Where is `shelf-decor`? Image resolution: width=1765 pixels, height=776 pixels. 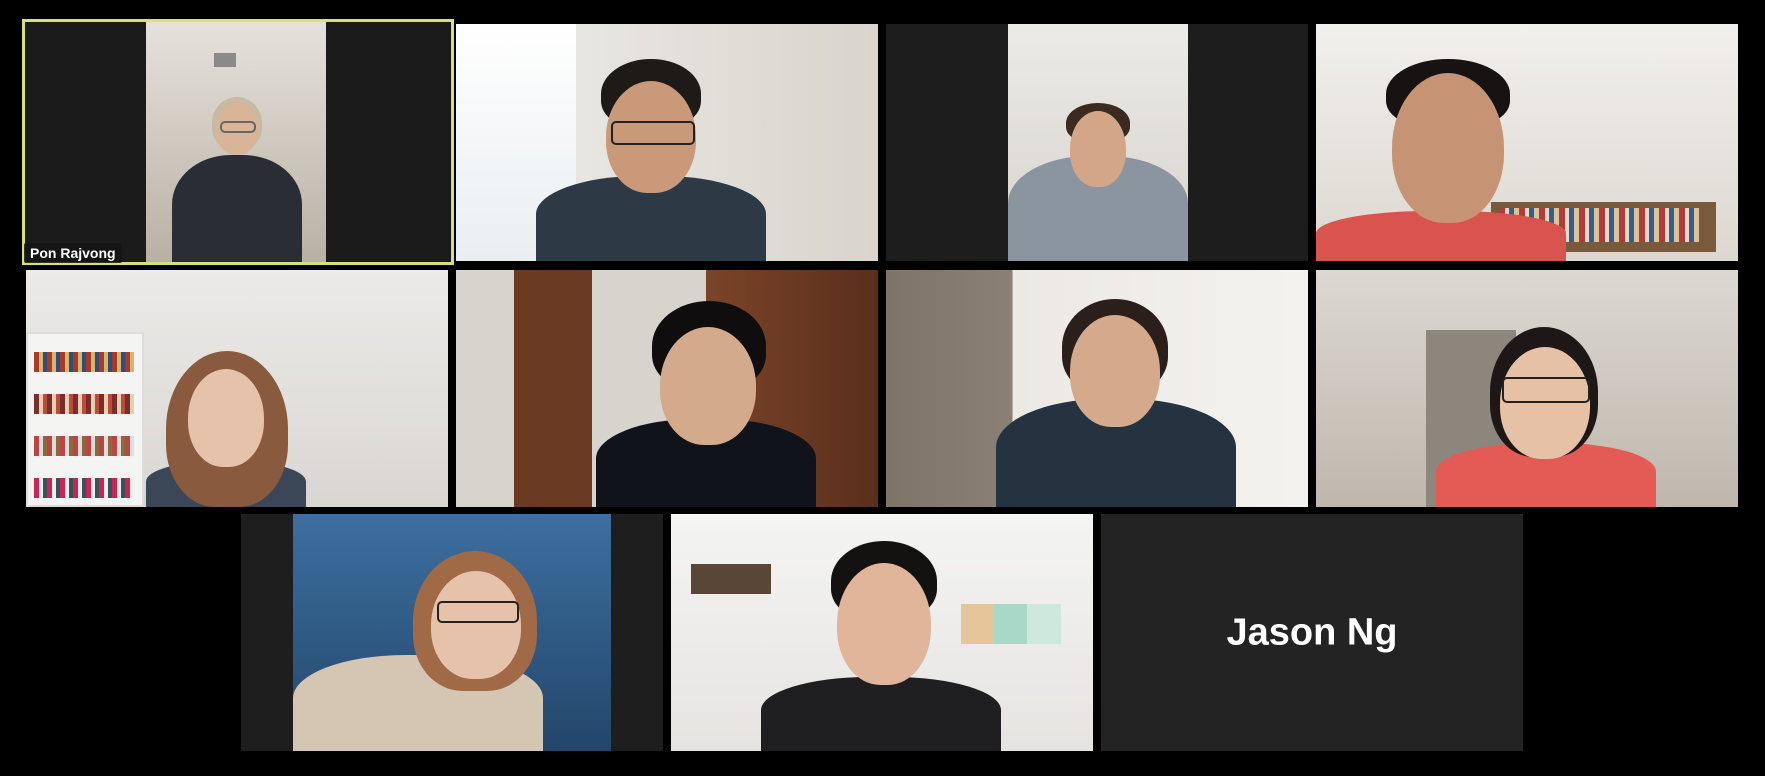 shelf-decor is located at coordinates (731, 579).